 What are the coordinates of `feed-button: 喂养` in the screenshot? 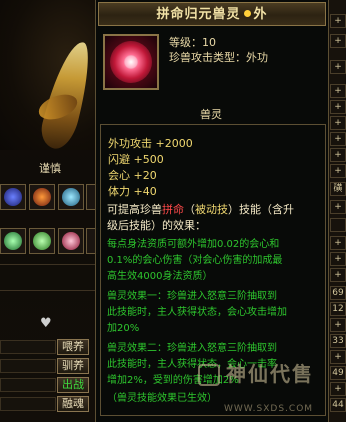 It's located at (73, 347).